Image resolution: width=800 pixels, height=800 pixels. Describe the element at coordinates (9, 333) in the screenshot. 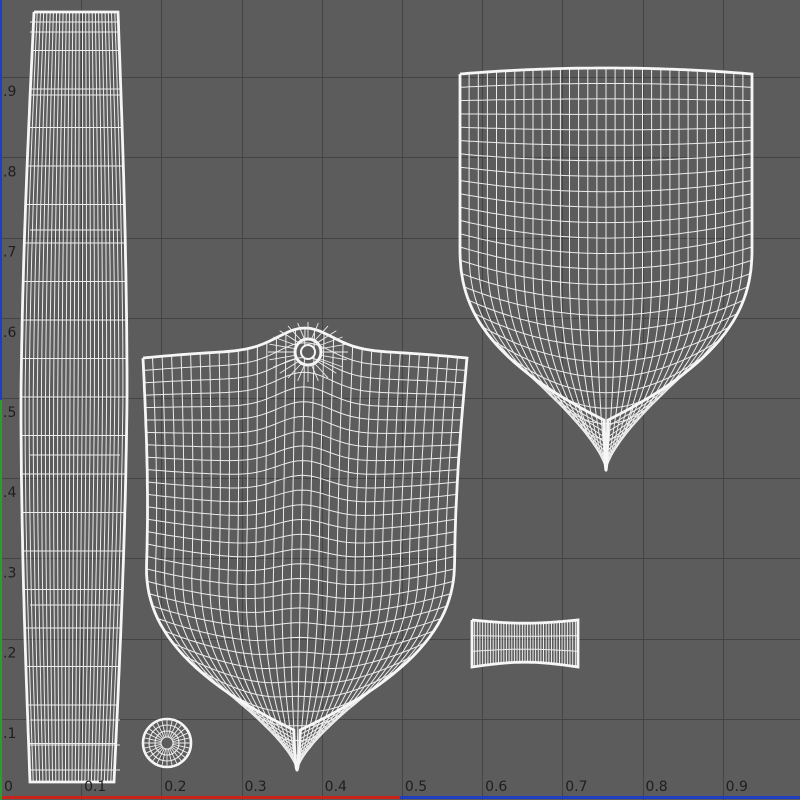

I see `v-tick-label: .6` at that location.